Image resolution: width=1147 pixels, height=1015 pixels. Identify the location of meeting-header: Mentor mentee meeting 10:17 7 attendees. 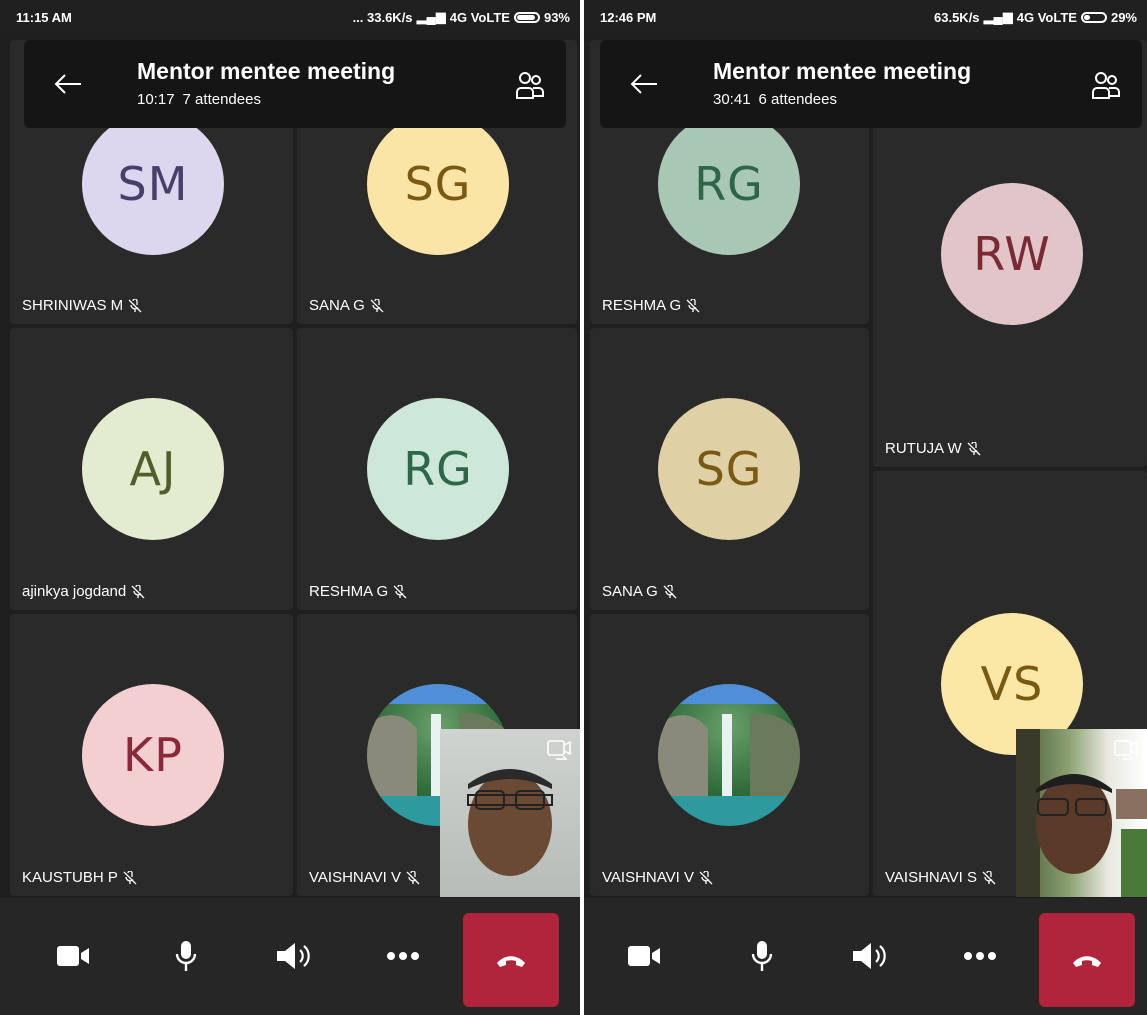
(295, 84).